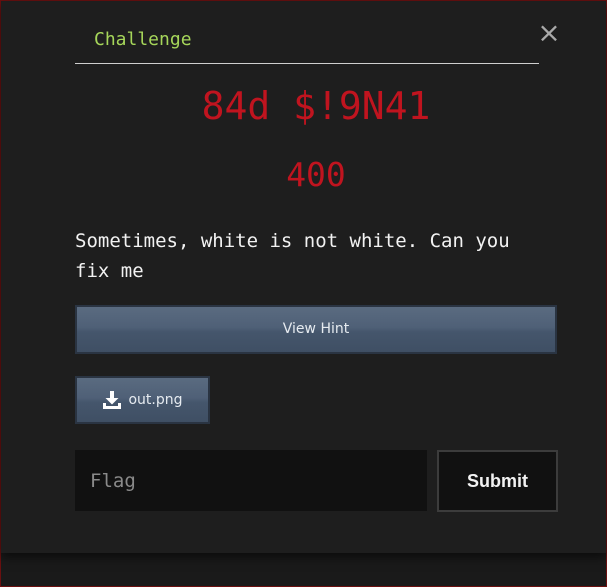 This screenshot has width=607, height=587. Describe the element at coordinates (155, 400) in the screenshot. I see `file-name: out.png` at that location.